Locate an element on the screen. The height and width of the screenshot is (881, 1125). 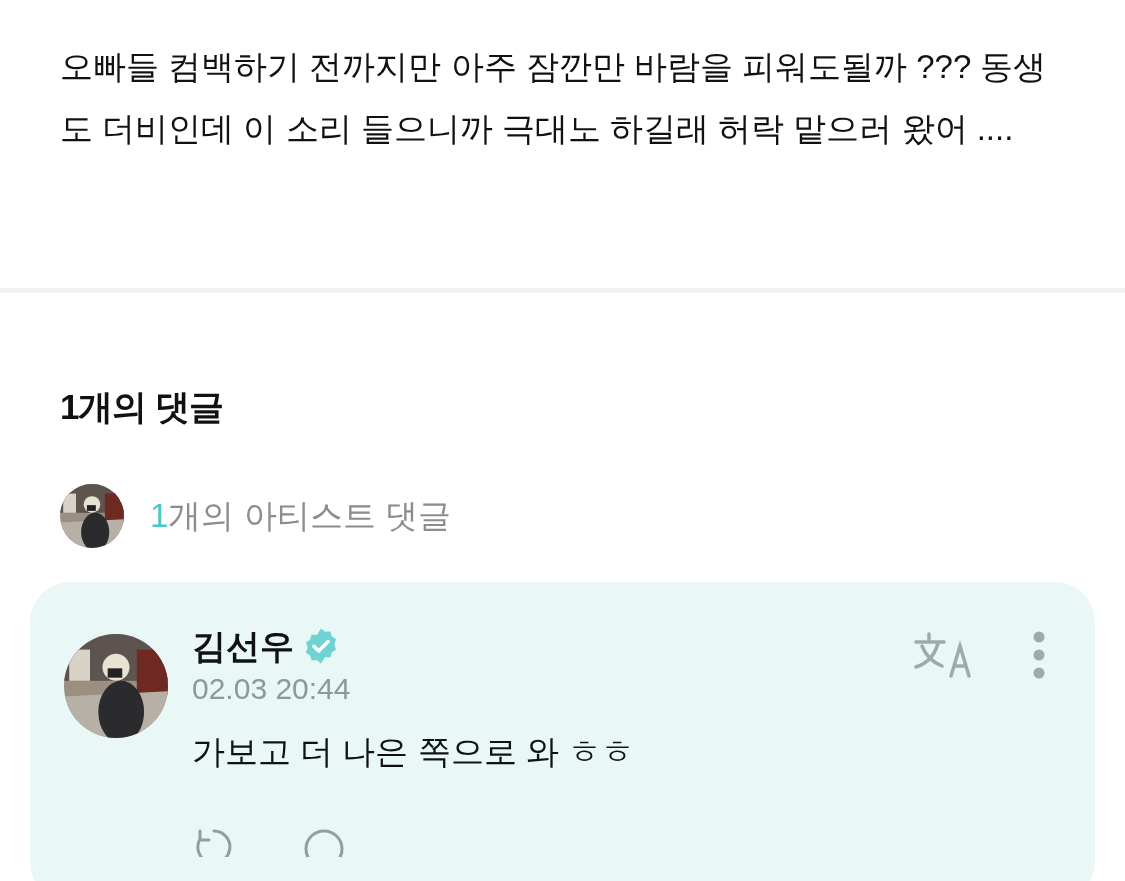
comment-text: 가보고 더 나은 쪽으로 와 ㅎㅎ is located at coordinates (413, 752).